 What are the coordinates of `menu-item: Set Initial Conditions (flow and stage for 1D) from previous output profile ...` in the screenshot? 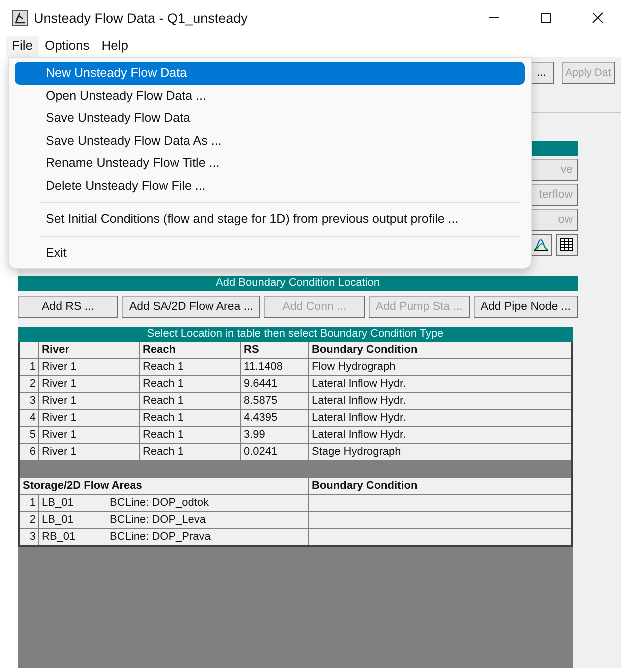 It's located at (270, 219).